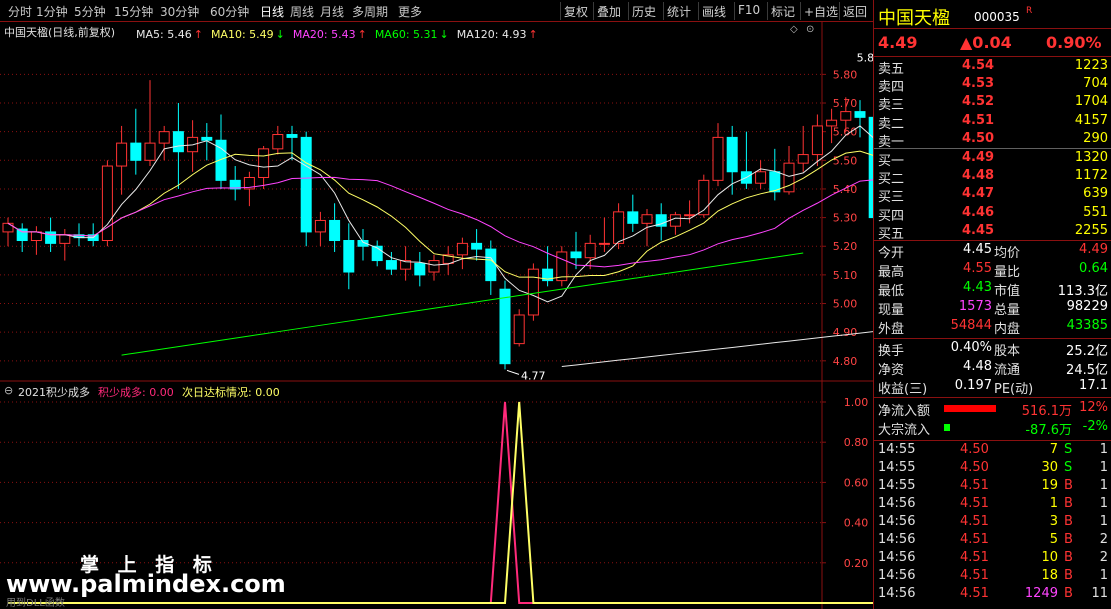 The image size is (1111, 609). Describe the element at coordinates (1091, 176) in the screenshot. I see `order-volume: 1172` at that location.